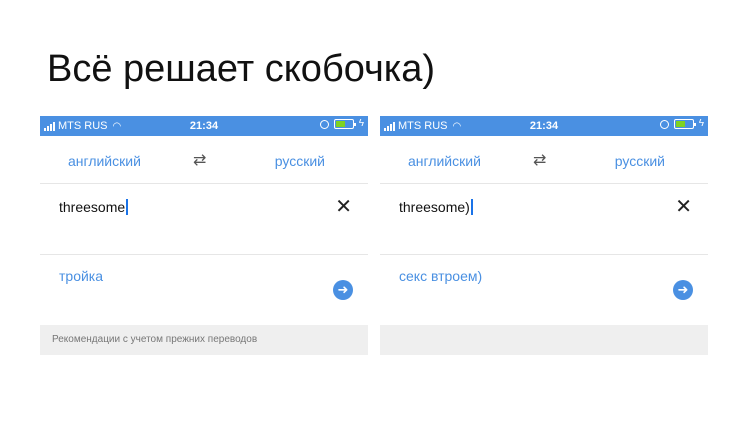 The width and height of the screenshot is (750, 429). I want to click on recommendations-bar: Рекомендации с учетом прежних переводов, so click(204, 340).